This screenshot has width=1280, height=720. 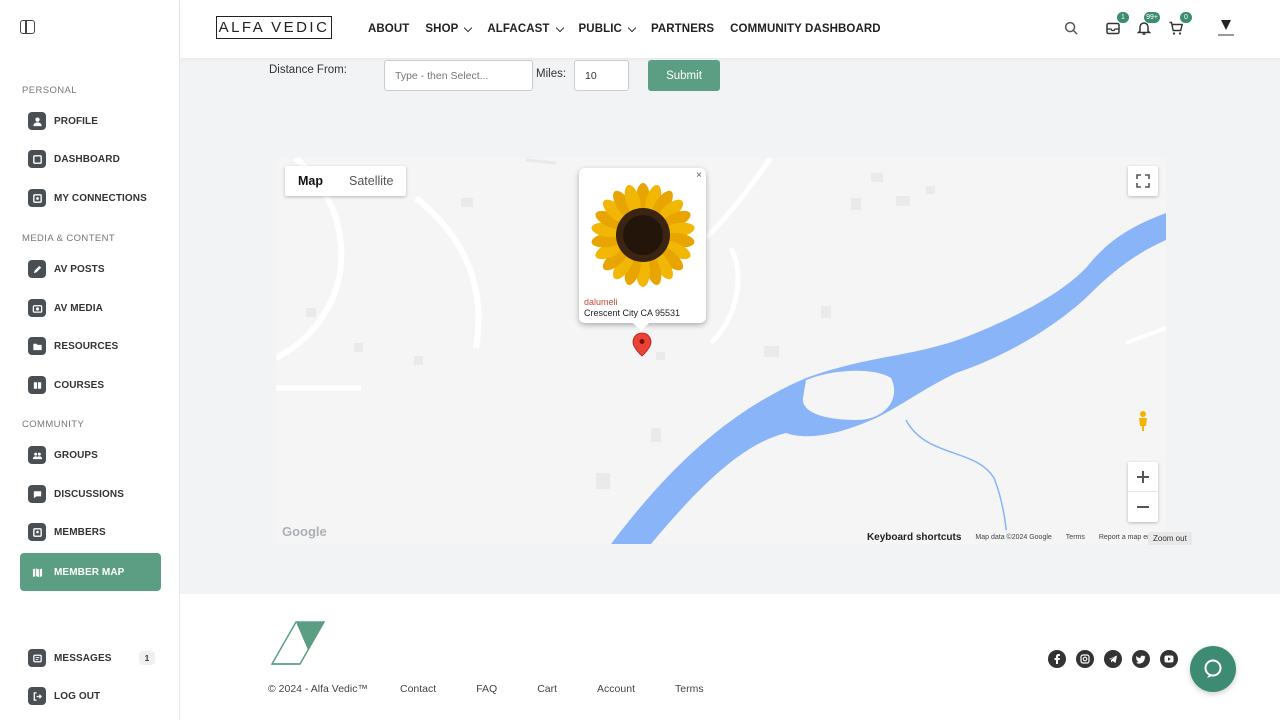 I want to click on cart-badge: 0, so click(x=1186, y=17).